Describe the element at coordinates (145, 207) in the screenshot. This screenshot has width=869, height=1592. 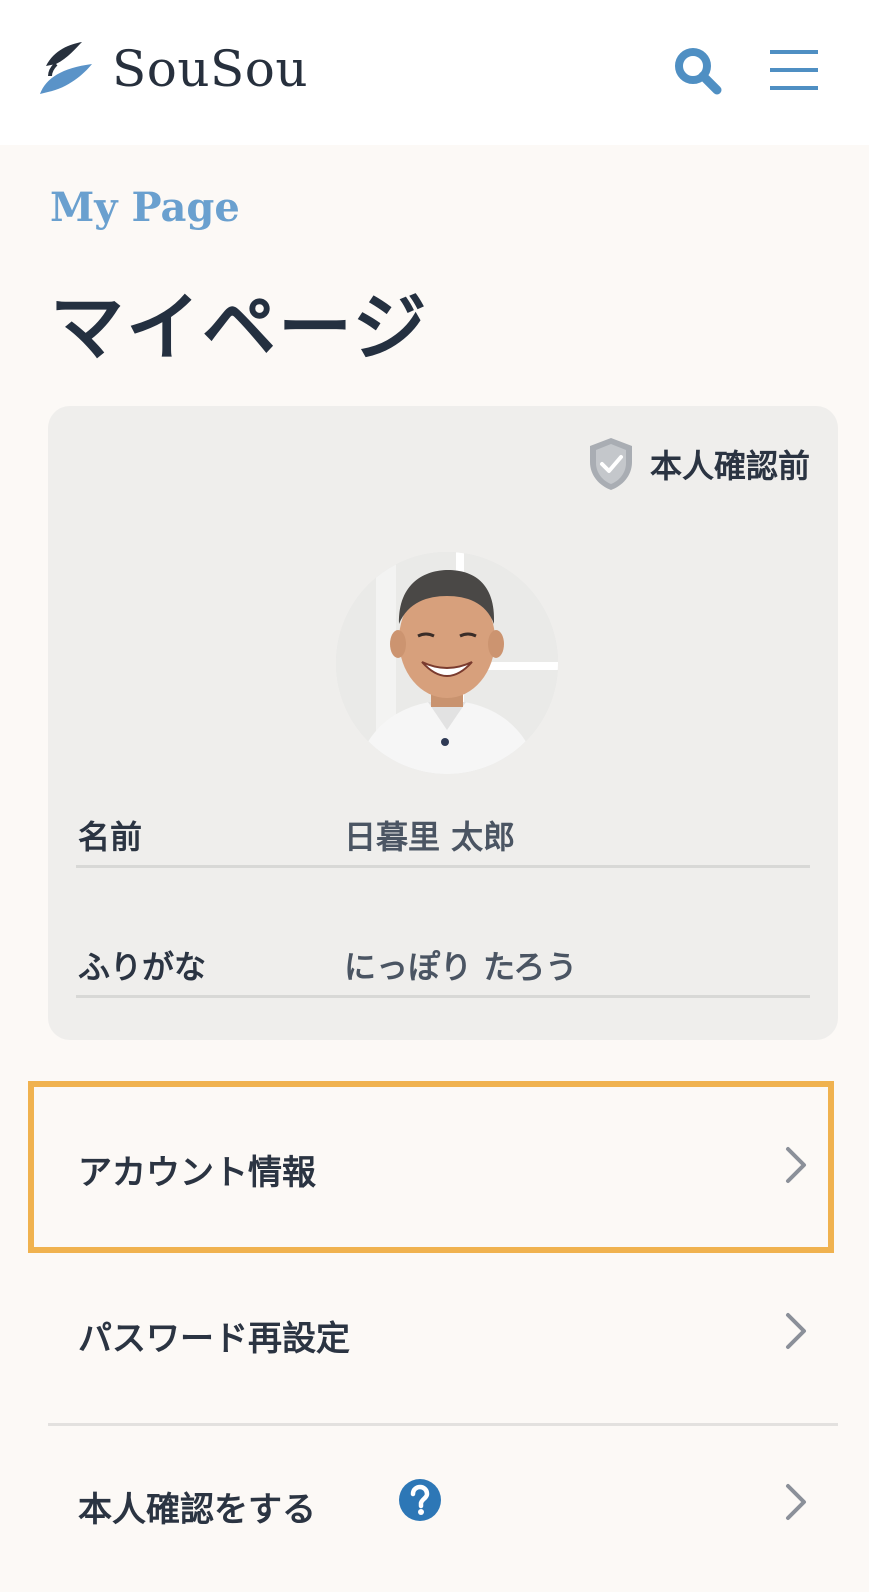
I see `page-eyebrow: My Page` at that location.